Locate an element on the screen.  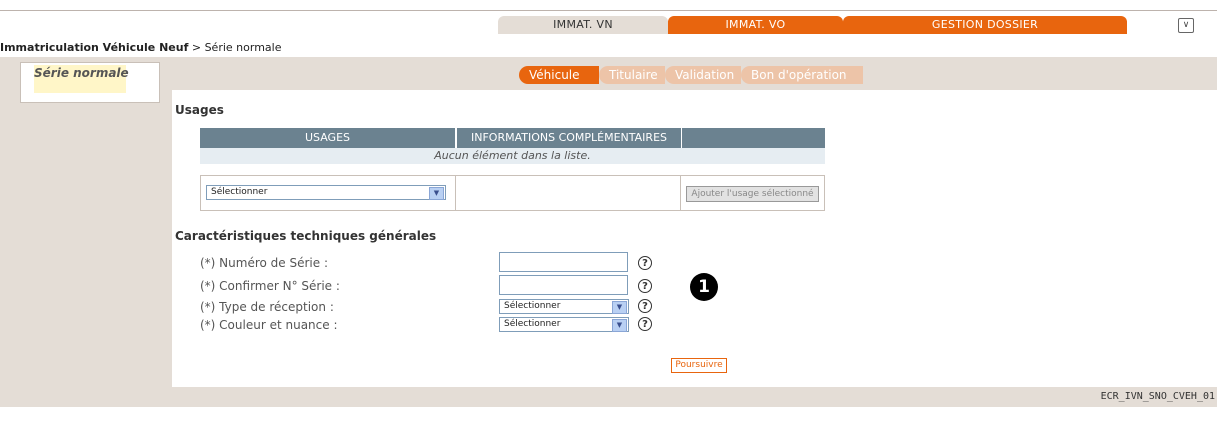
empty-list-message: Aucun élément dans la liste. is located at coordinates (512, 156).